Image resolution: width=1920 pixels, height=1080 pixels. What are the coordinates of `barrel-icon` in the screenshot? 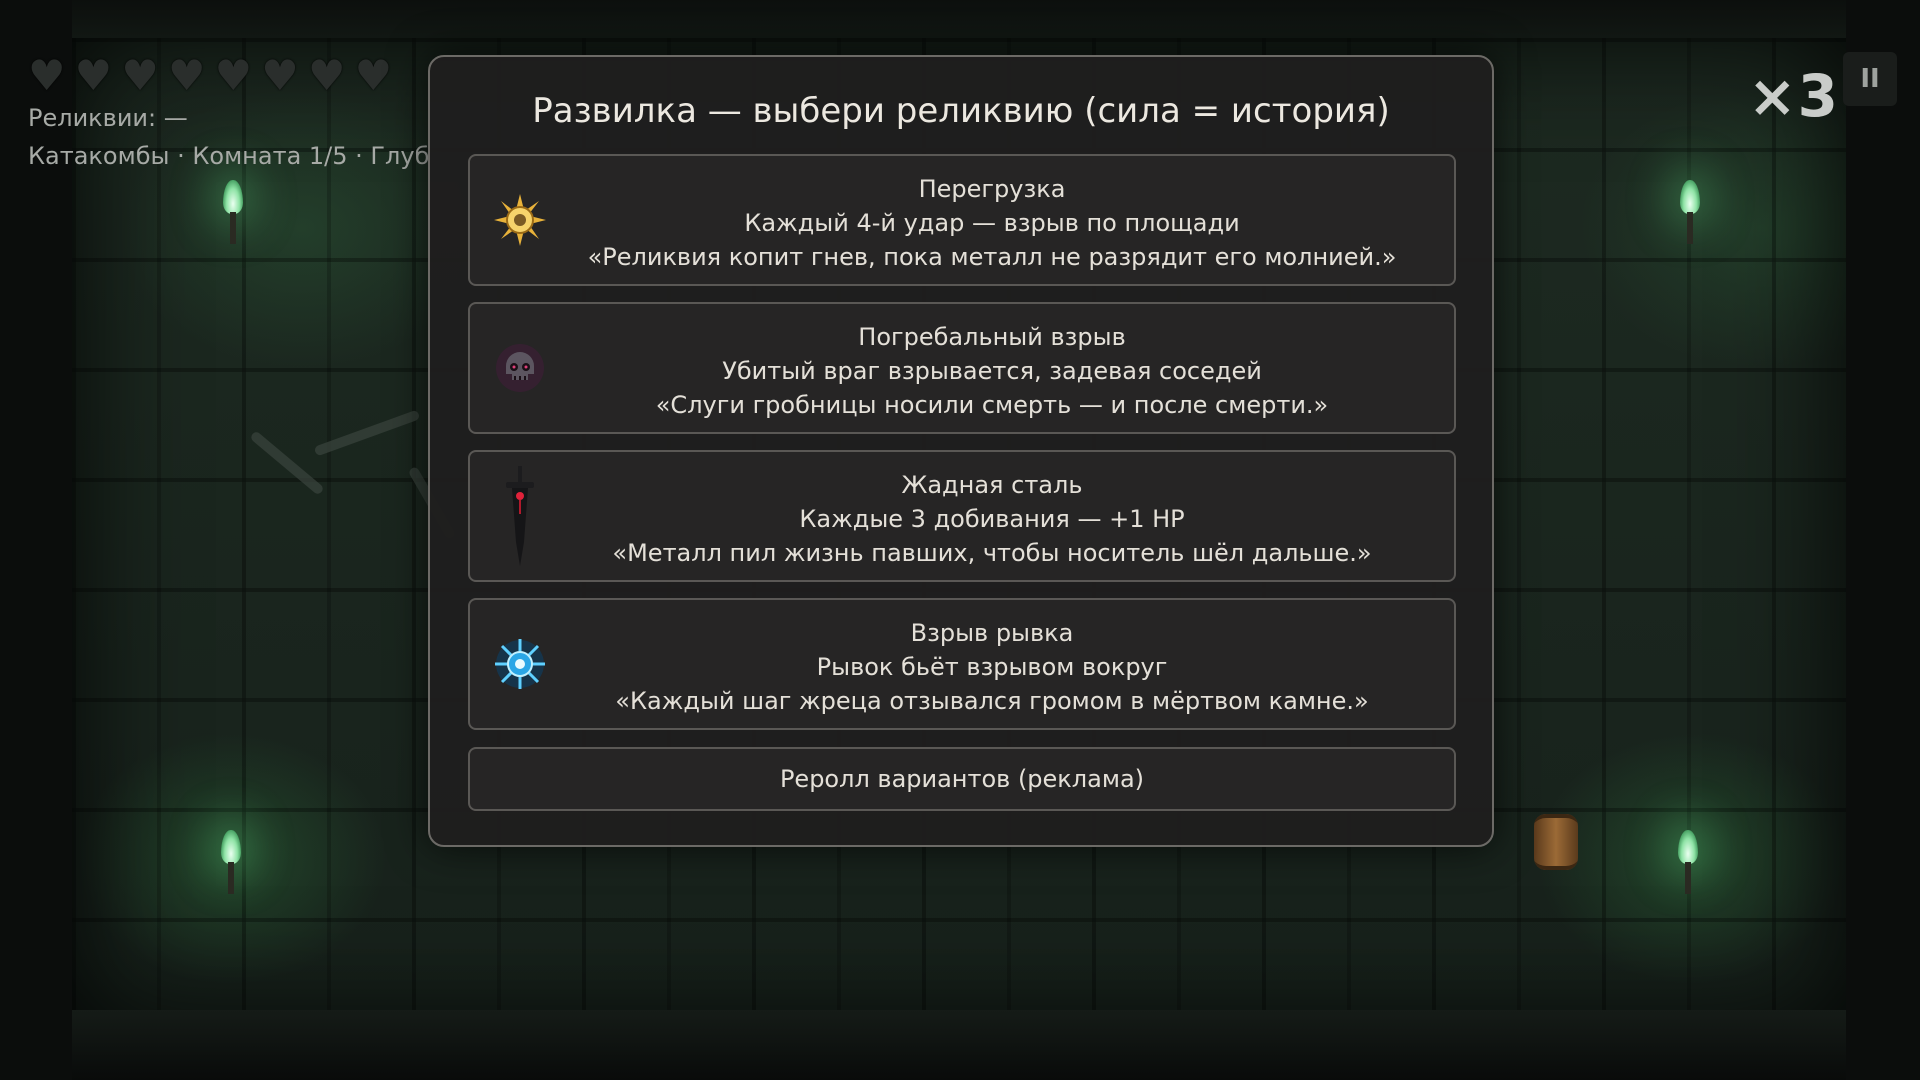 It's located at (1556, 842).